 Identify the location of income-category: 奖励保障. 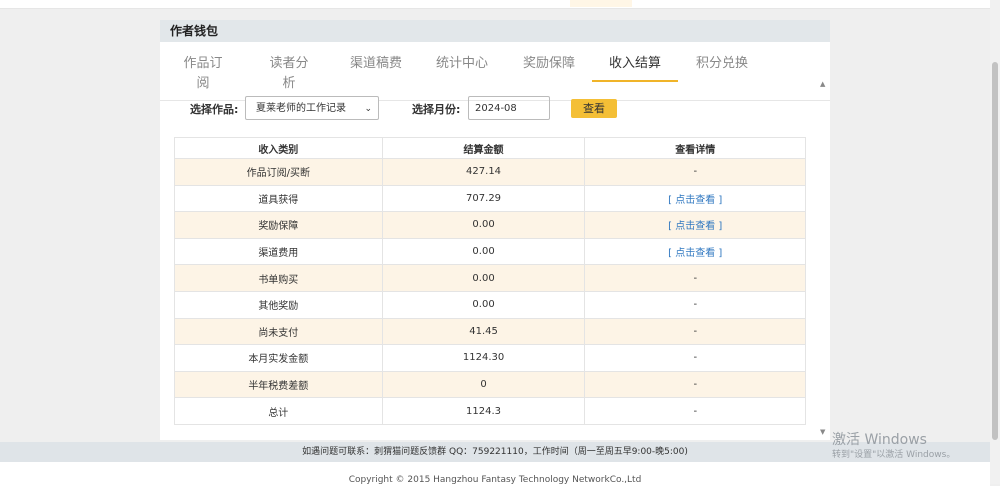
(278, 225).